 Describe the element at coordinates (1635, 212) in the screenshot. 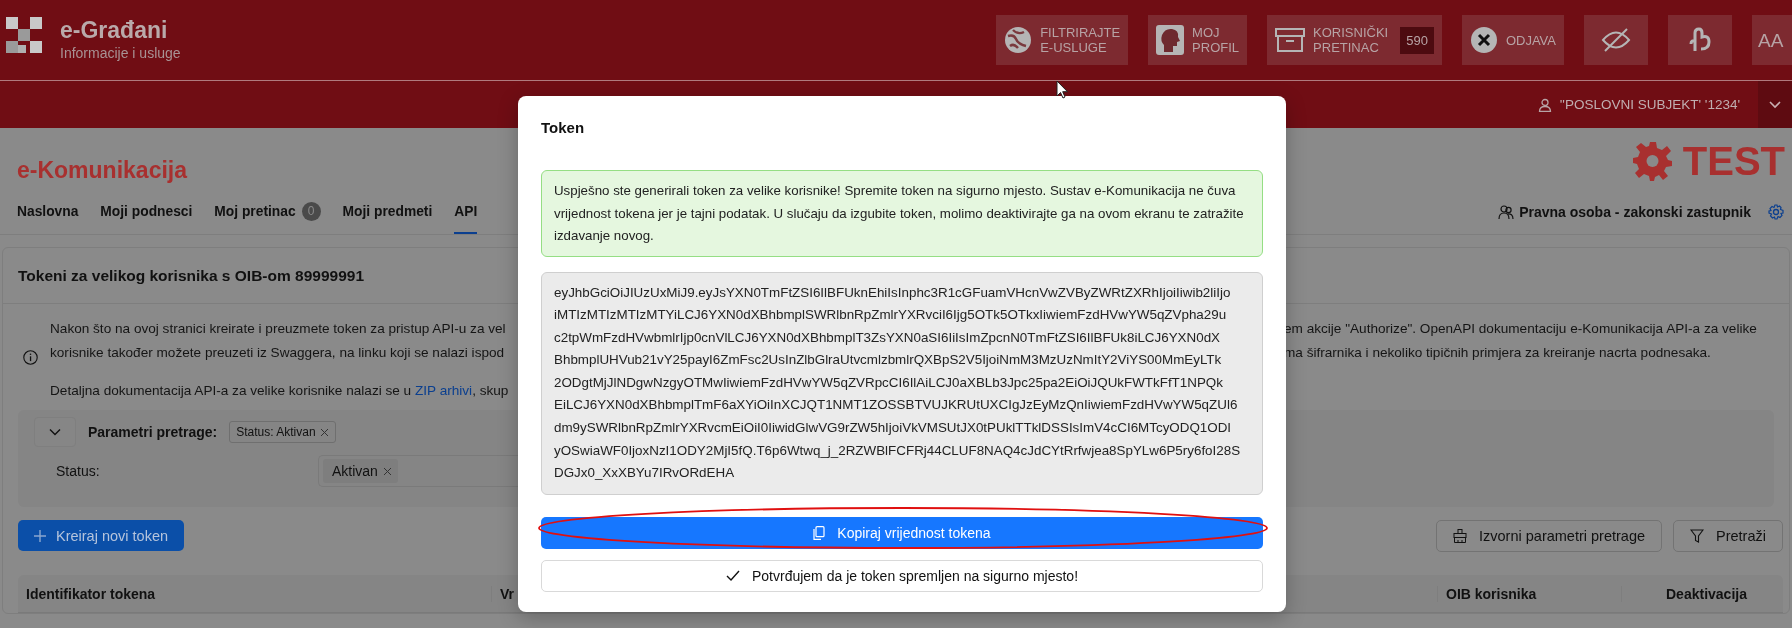

I see `role-label: Pravna osoba - zakonski zastupnik` at that location.